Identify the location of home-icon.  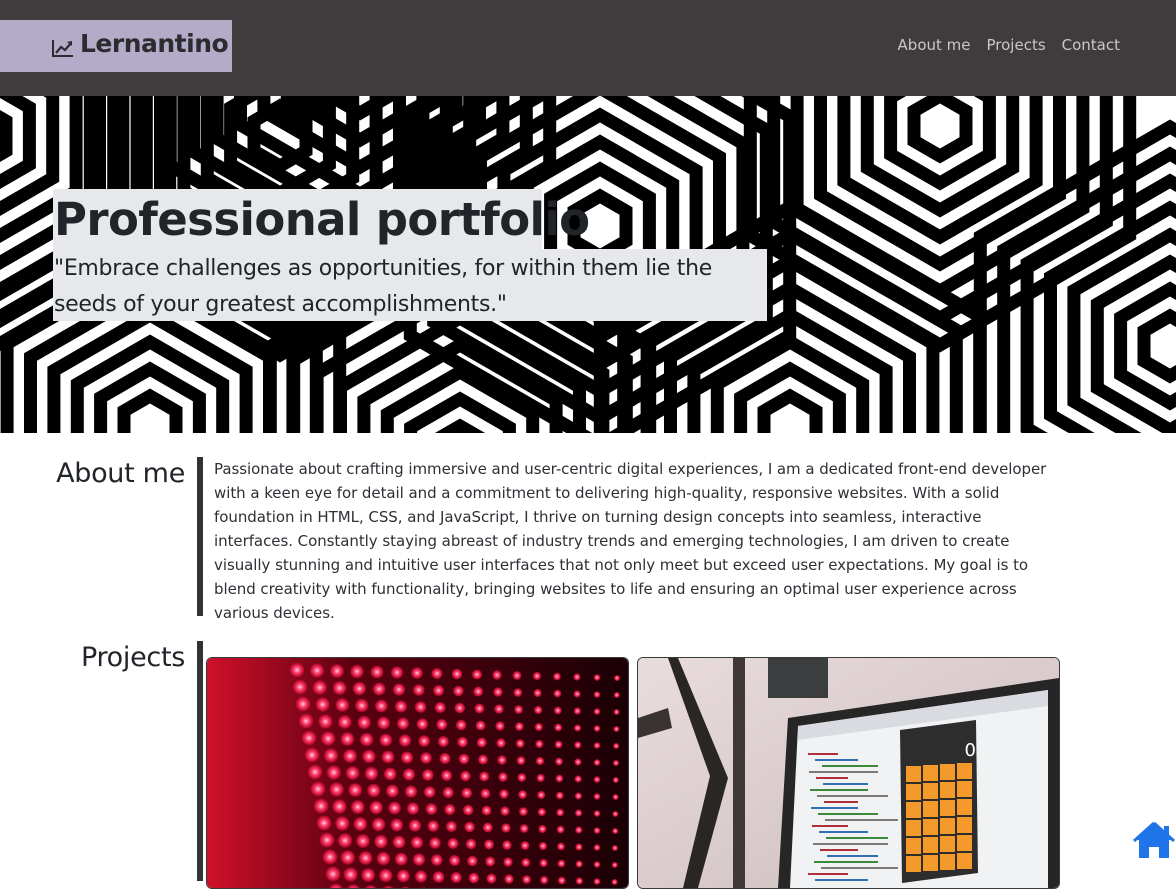
(1154, 840).